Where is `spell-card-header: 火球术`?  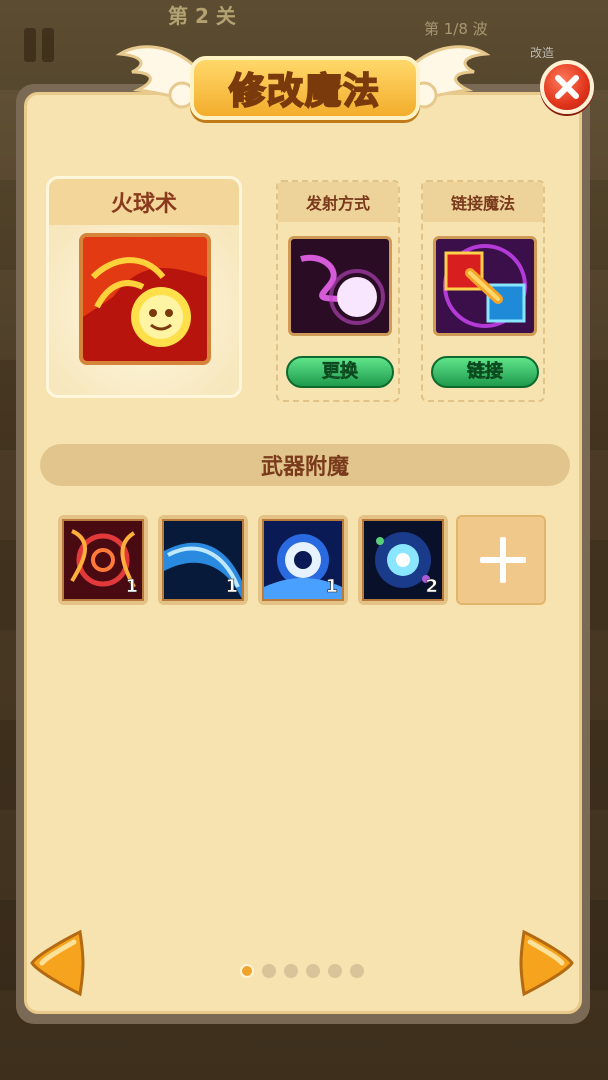
spell-card-header: 火球术 is located at coordinates (144, 202).